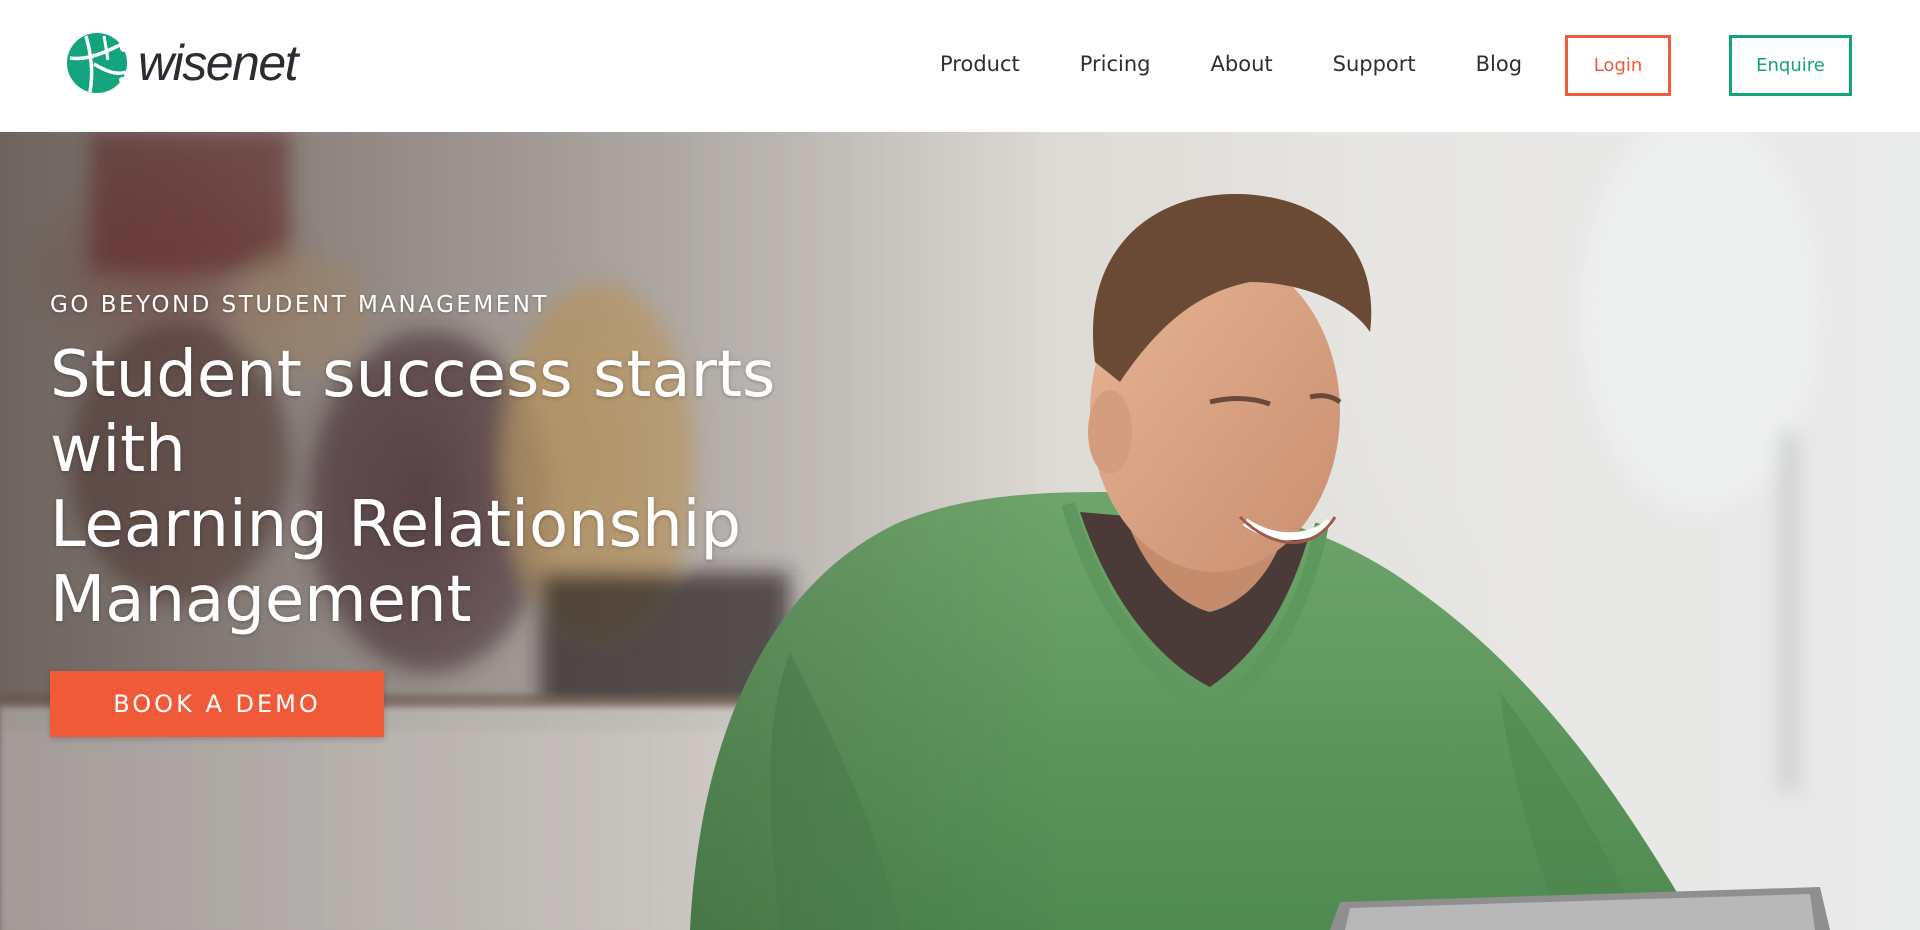 The width and height of the screenshot is (1920, 930). I want to click on brand-logo: wisenet, so click(181, 63).